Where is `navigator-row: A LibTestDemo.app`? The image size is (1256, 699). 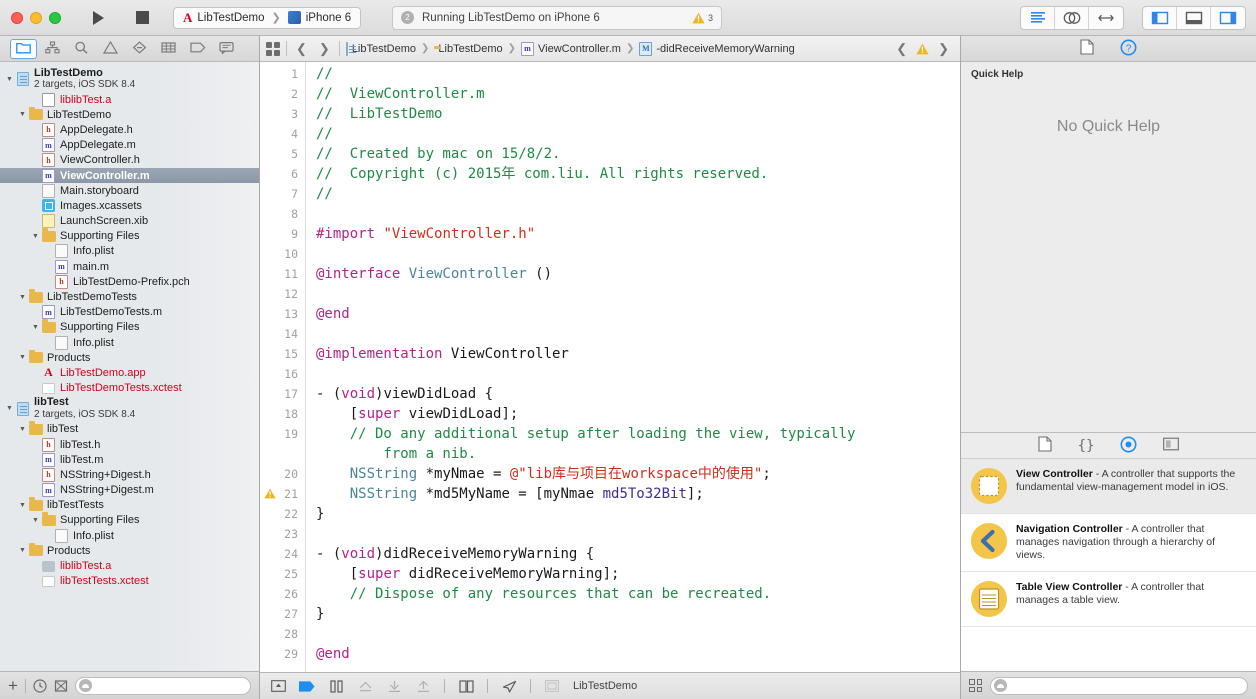
navigator-row: A LibTestDemo.app is located at coordinates (129, 372).